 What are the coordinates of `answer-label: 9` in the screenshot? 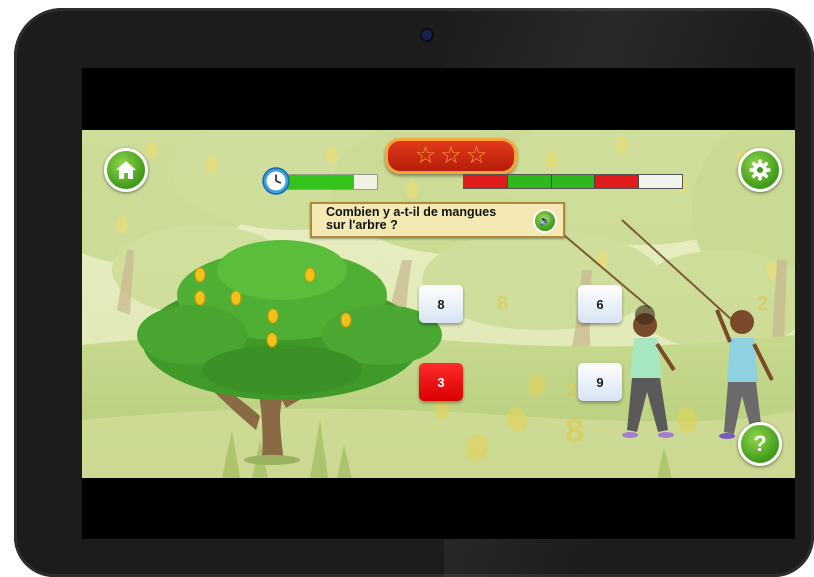 It's located at (600, 382).